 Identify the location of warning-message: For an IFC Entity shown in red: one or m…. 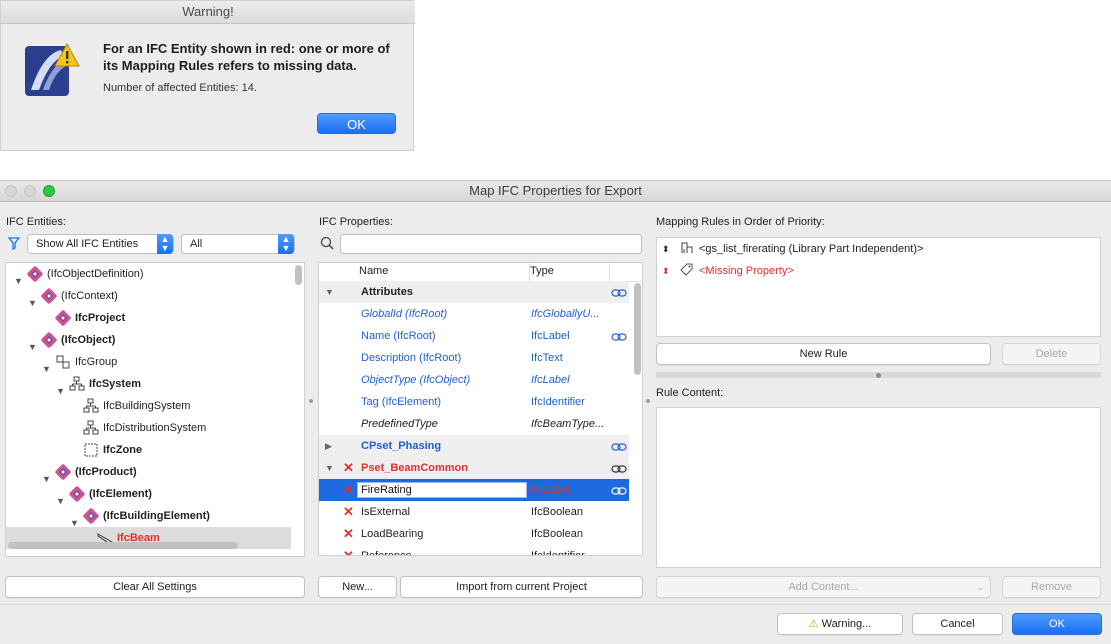
(246, 57).